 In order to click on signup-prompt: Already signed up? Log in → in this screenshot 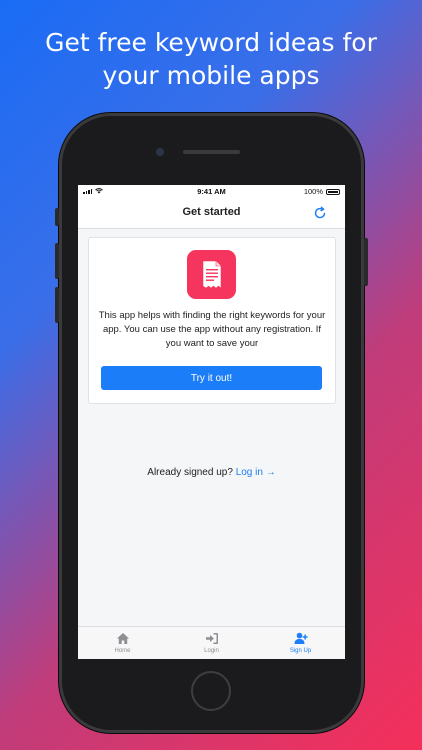, I will do `click(211, 472)`.